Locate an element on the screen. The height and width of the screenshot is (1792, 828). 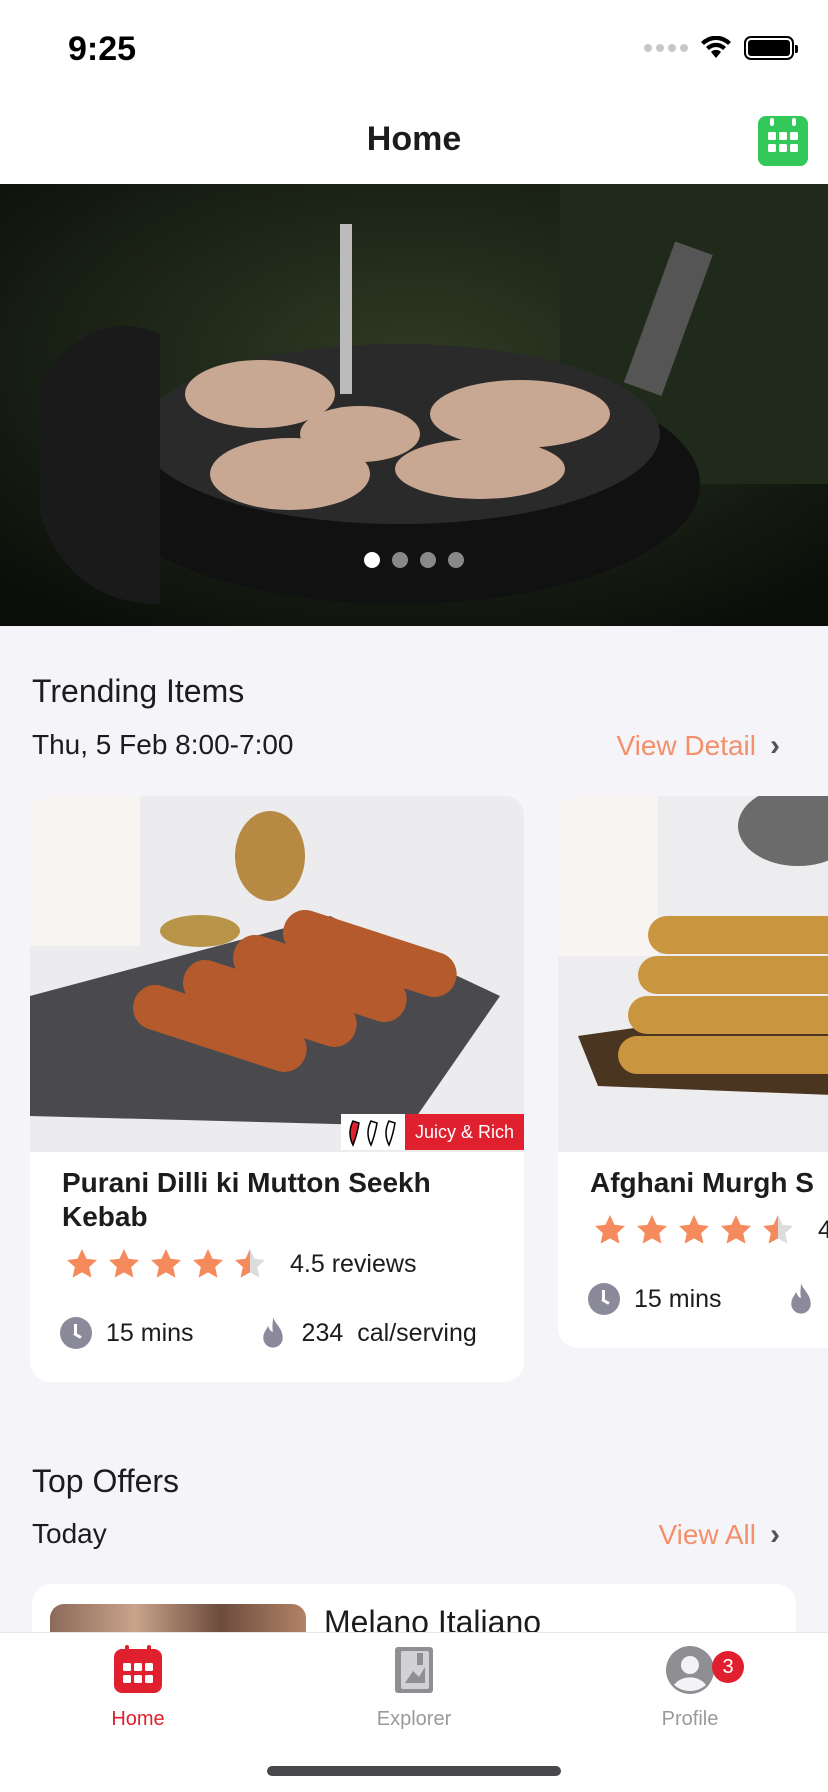
wifi-icon is located at coordinates (716, 47).